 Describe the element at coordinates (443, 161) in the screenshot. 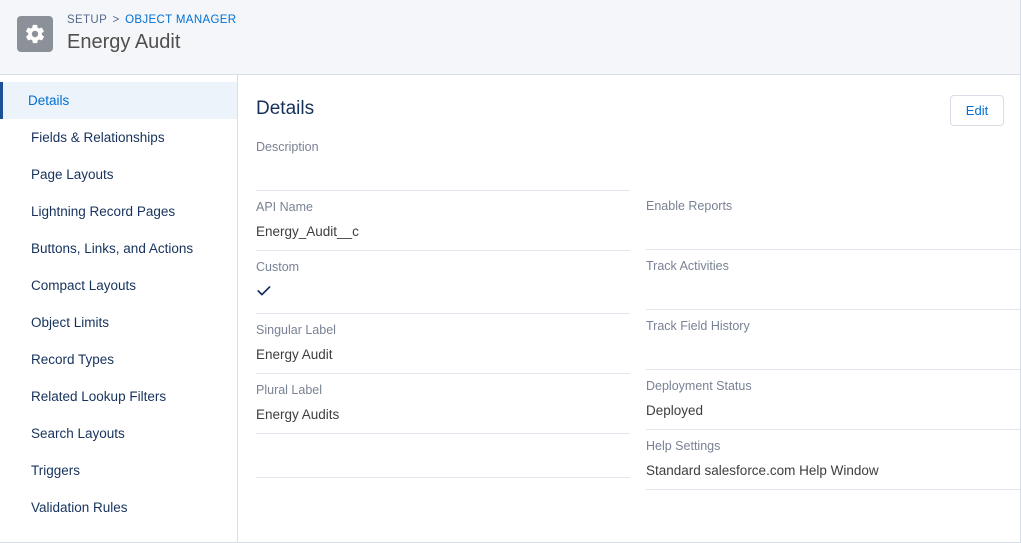

I see `field-description: Description` at that location.